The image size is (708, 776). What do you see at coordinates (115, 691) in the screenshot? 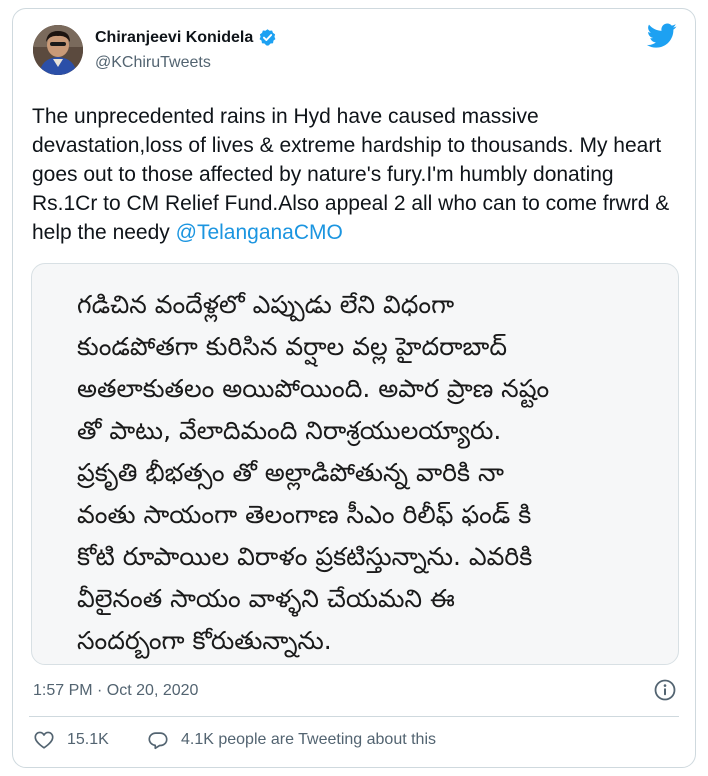
I see `tweet-timestamp: 1:57 PM · Oct 20, 2020` at bounding box center [115, 691].